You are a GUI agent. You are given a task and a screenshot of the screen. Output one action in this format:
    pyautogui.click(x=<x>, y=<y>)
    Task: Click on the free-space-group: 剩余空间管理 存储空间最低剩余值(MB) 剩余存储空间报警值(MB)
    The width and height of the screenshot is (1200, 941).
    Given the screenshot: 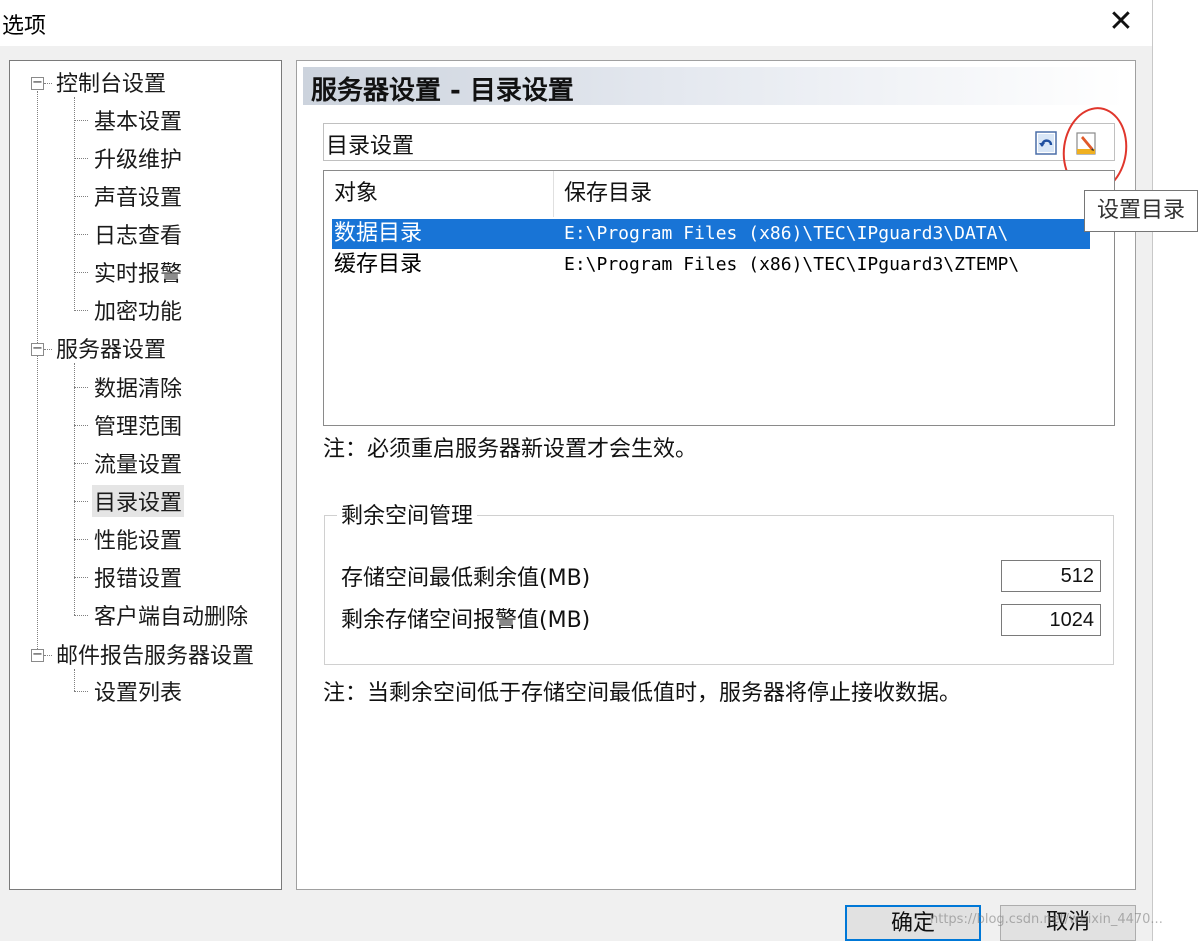 What is the action you would take?
    pyautogui.click(x=719, y=581)
    